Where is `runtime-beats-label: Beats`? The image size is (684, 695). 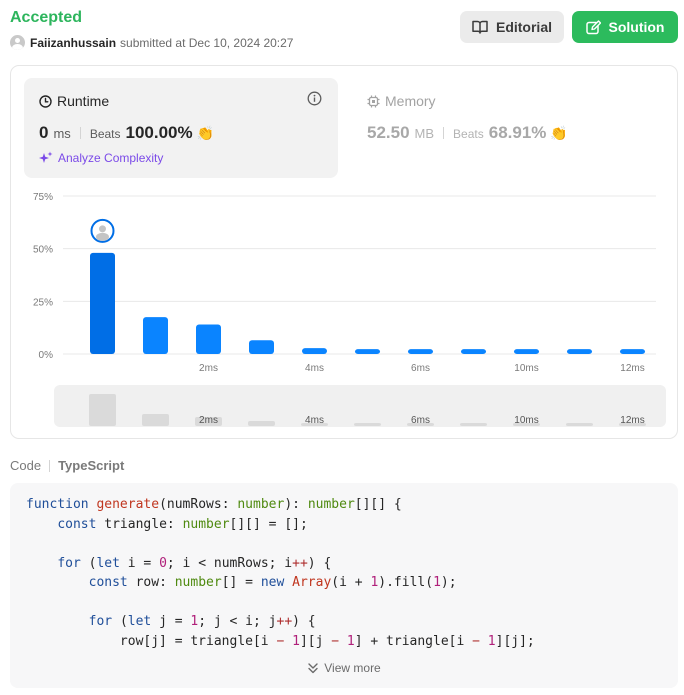
runtime-beats-label: Beats is located at coordinates (105, 134).